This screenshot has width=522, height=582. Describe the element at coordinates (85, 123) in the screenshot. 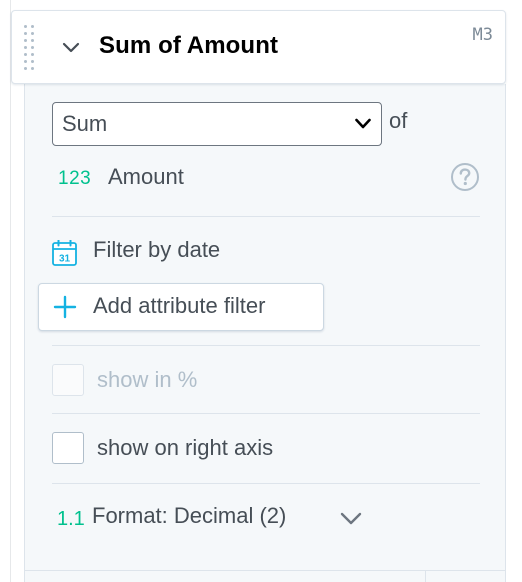

I see `aggregation-select-value: Sum` at that location.